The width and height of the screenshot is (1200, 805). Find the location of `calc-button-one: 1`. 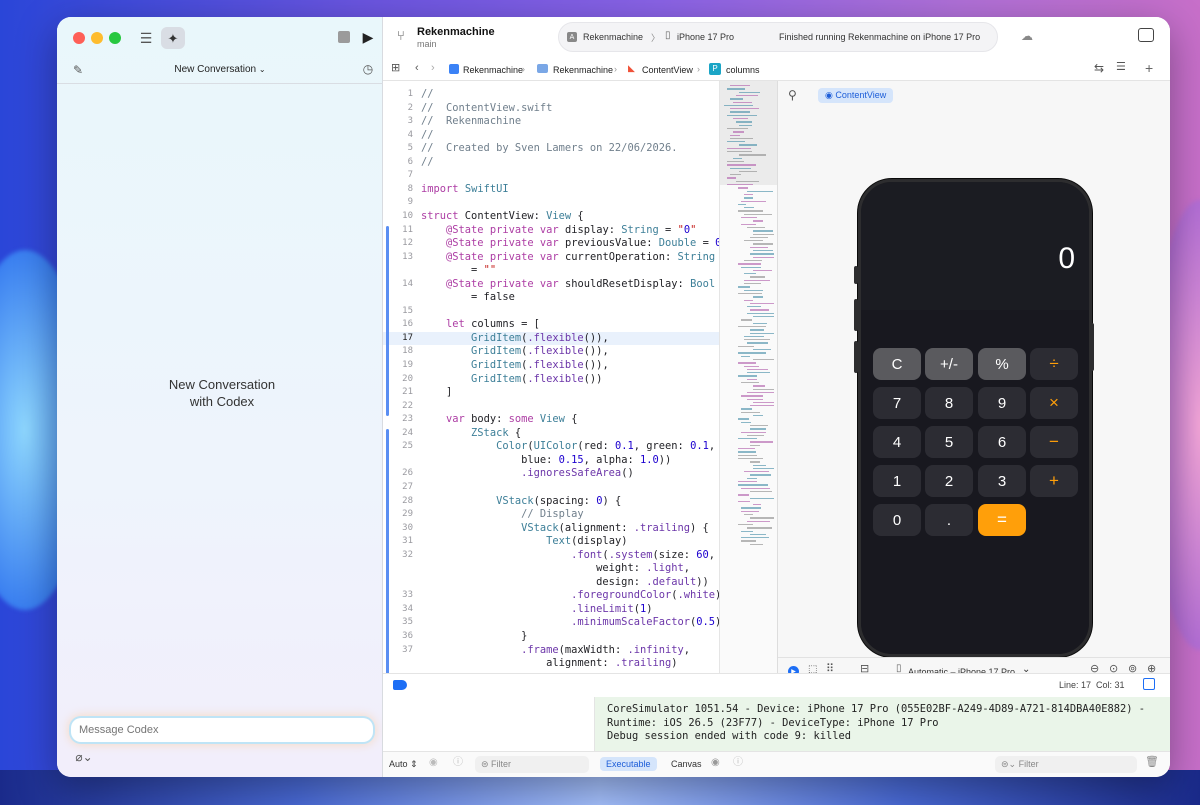

calc-button-one: 1 is located at coordinates (897, 481).